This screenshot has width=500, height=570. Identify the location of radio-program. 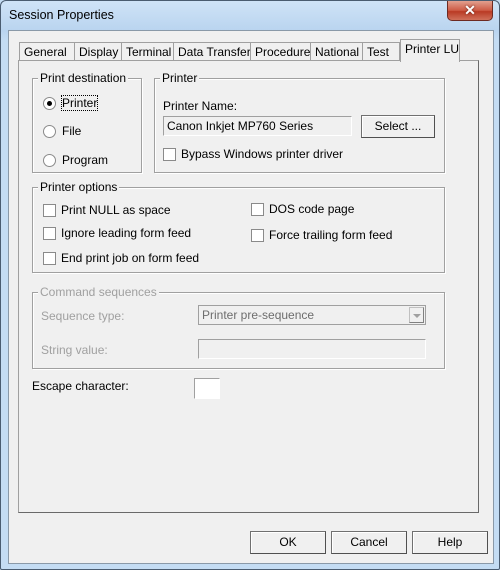
(49, 160).